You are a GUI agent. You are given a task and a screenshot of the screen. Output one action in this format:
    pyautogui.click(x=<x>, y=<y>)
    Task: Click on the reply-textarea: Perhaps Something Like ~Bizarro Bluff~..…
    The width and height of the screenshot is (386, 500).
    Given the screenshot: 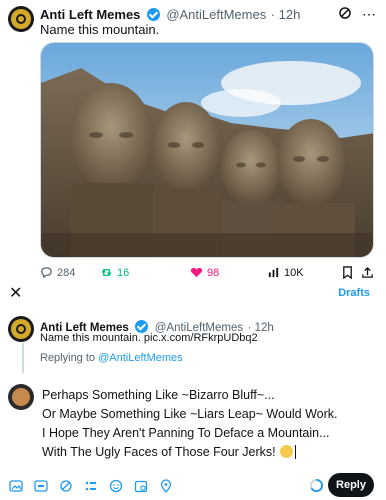 What is the action you would take?
    pyautogui.click(x=207, y=424)
    